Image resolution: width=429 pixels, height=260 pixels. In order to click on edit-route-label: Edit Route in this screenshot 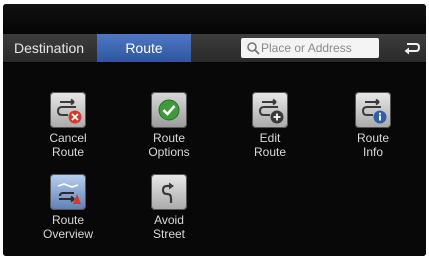, I will do `click(270, 145)`.